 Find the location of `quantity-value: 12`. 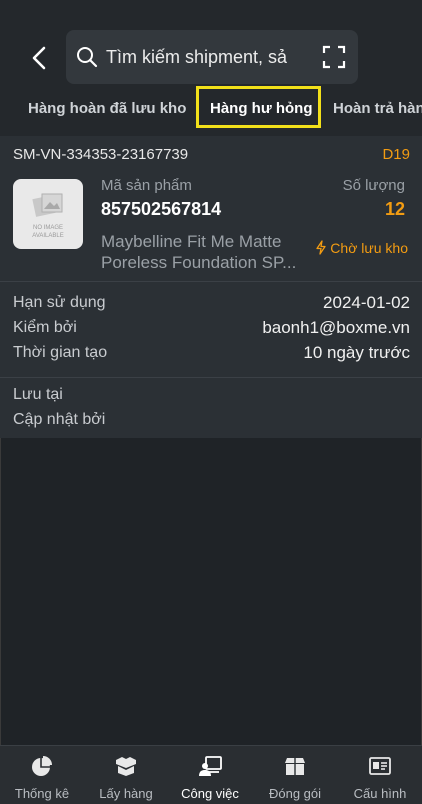

quantity-value: 12 is located at coordinates (394, 209).